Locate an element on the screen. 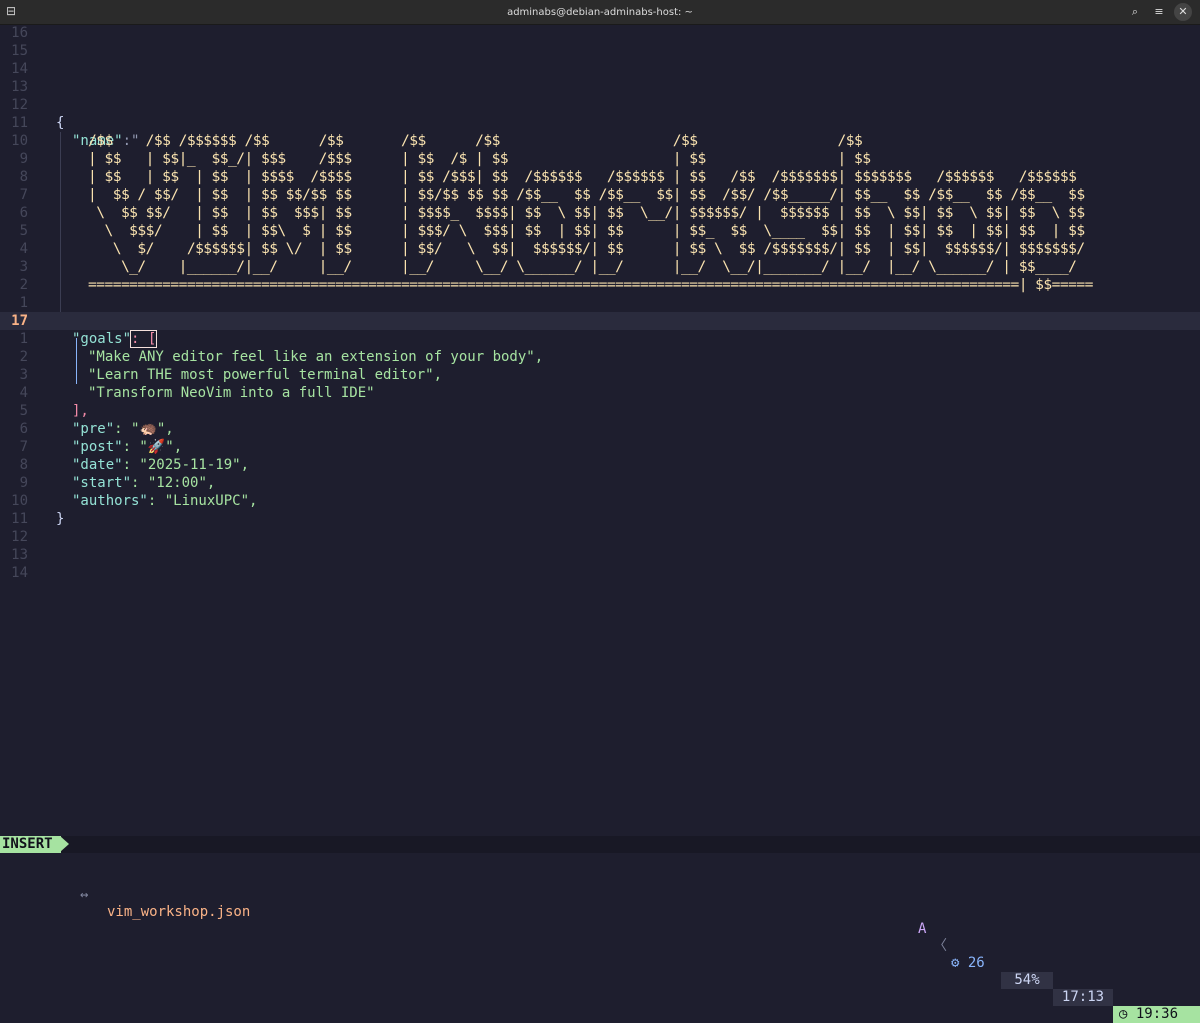  clock-time: 19:36 is located at coordinates (1157, 1014).